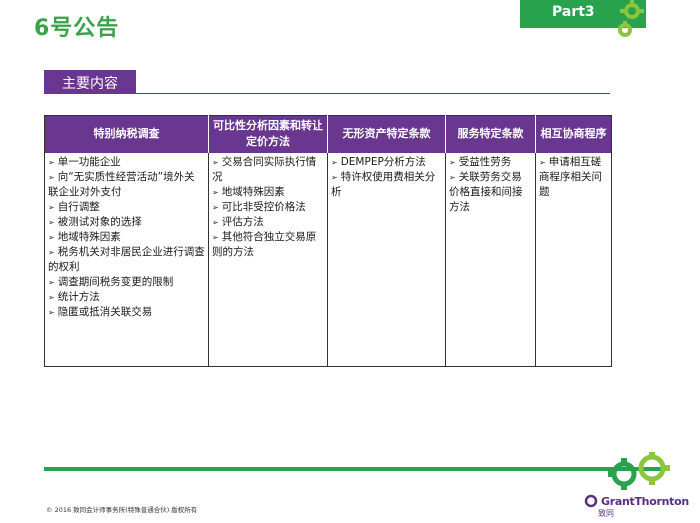  What do you see at coordinates (490, 259) in the screenshot?
I see `table-cell: ➢ 受益性劳务 ➢ 关联劳务交易价格直接和间接方法` at bounding box center [490, 259].